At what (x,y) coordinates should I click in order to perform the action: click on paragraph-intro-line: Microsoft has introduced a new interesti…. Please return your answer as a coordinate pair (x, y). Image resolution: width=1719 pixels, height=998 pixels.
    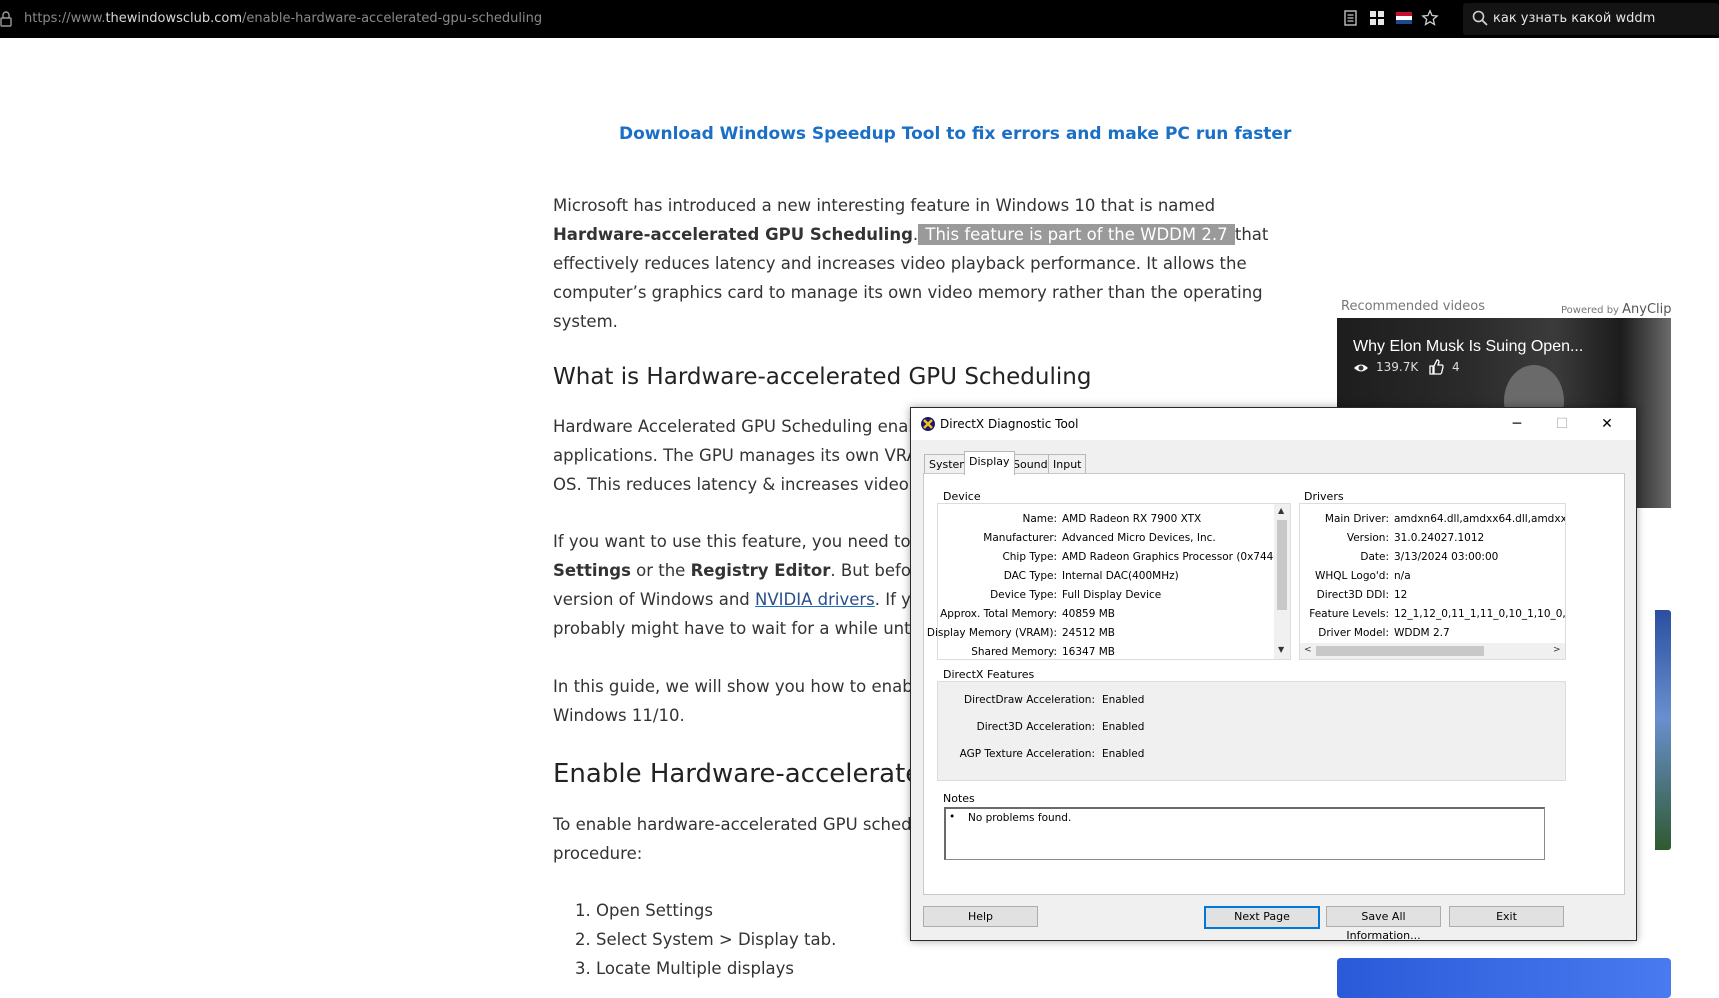
    Looking at the image, I should click on (884, 205).